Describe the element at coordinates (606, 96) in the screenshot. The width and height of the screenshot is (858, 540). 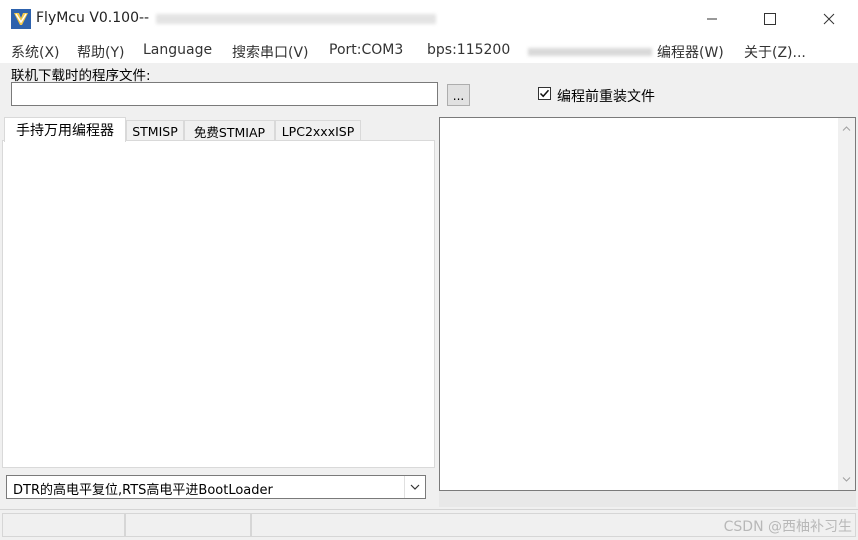
I see `reload-before-program-label: 编程前重装文件` at that location.